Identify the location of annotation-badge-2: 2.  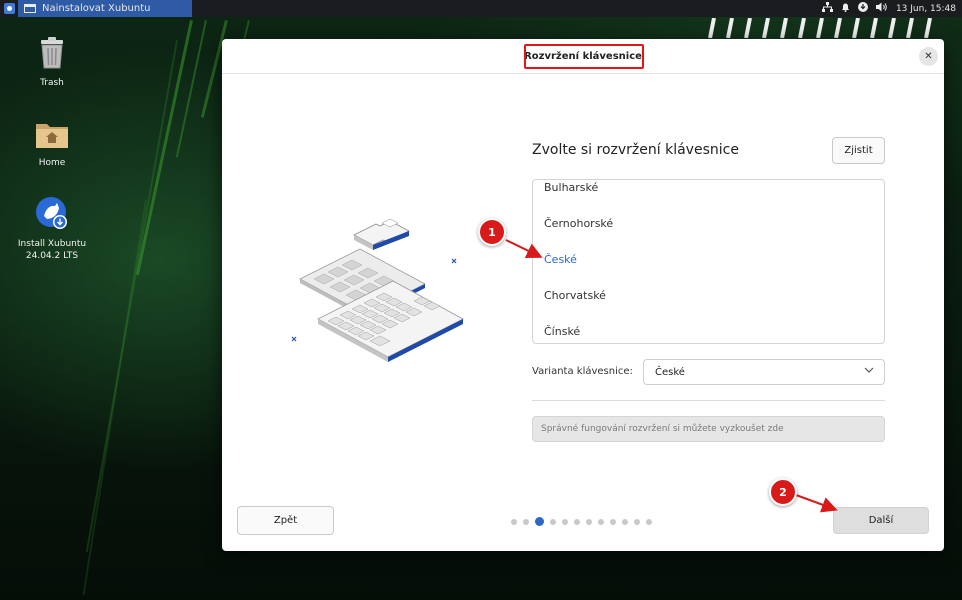
(783, 492).